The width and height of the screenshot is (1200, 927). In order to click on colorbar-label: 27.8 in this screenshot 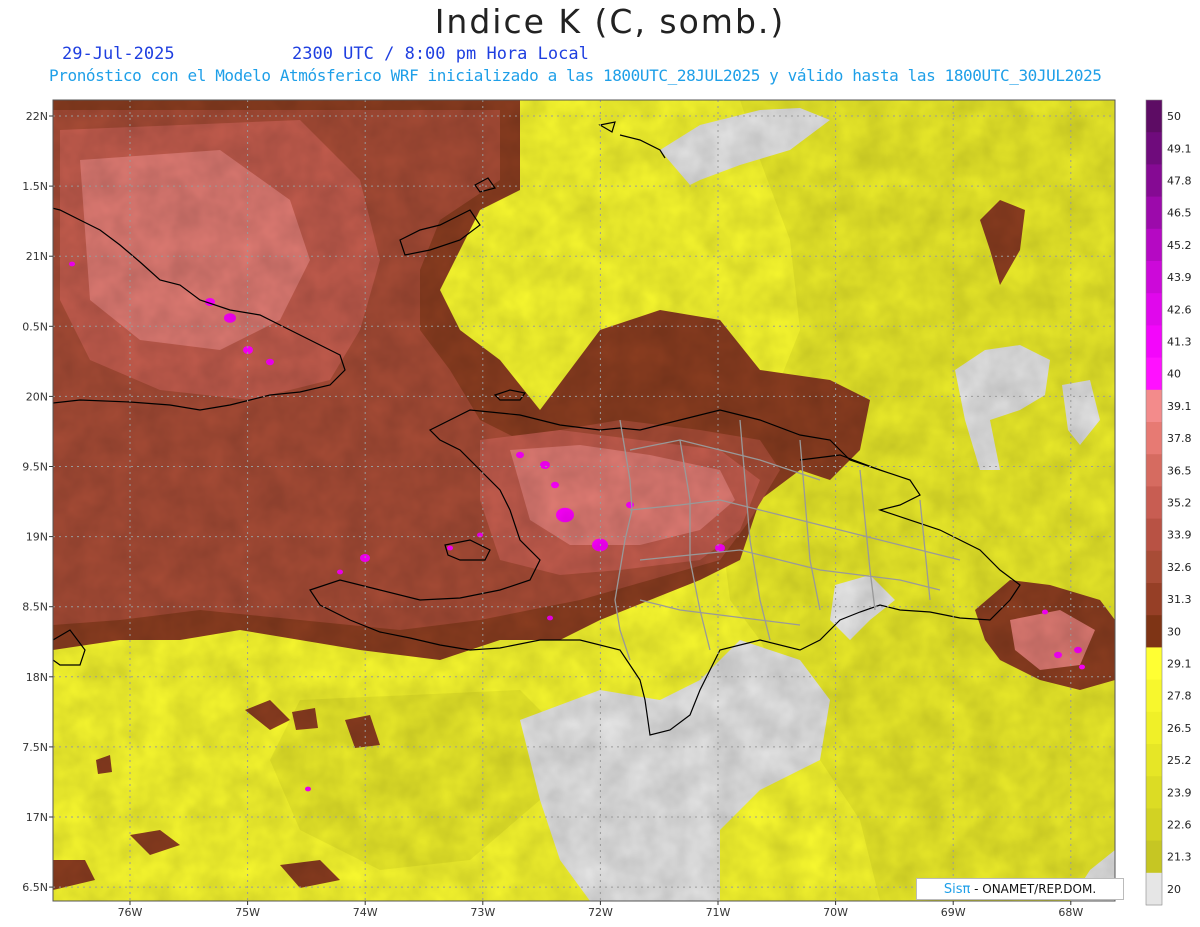, I will do `click(1179, 696)`.